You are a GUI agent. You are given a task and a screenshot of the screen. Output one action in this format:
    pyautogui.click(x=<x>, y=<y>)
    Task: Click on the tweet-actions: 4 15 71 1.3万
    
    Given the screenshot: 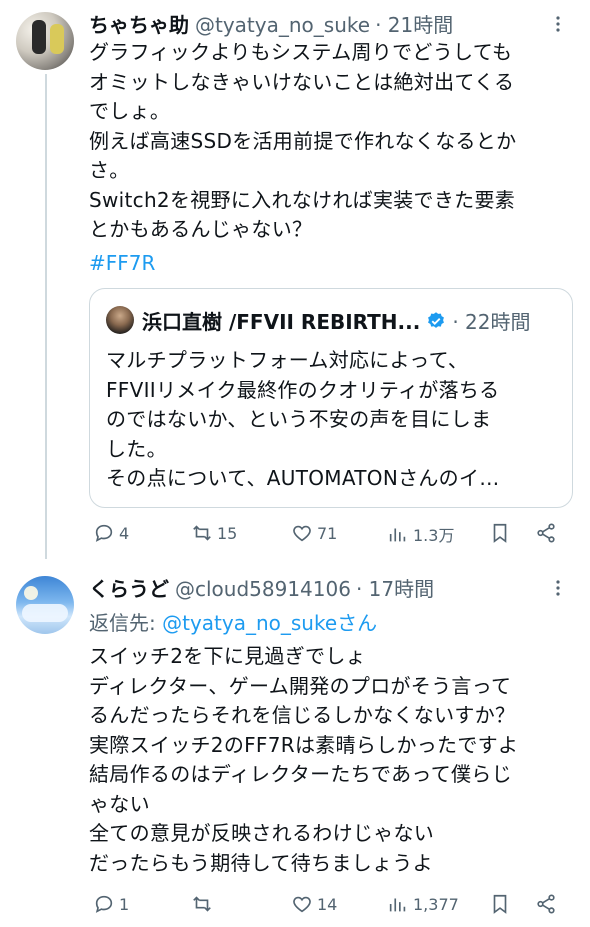 What is the action you would take?
    pyautogui.click(x=331, y=537)
    